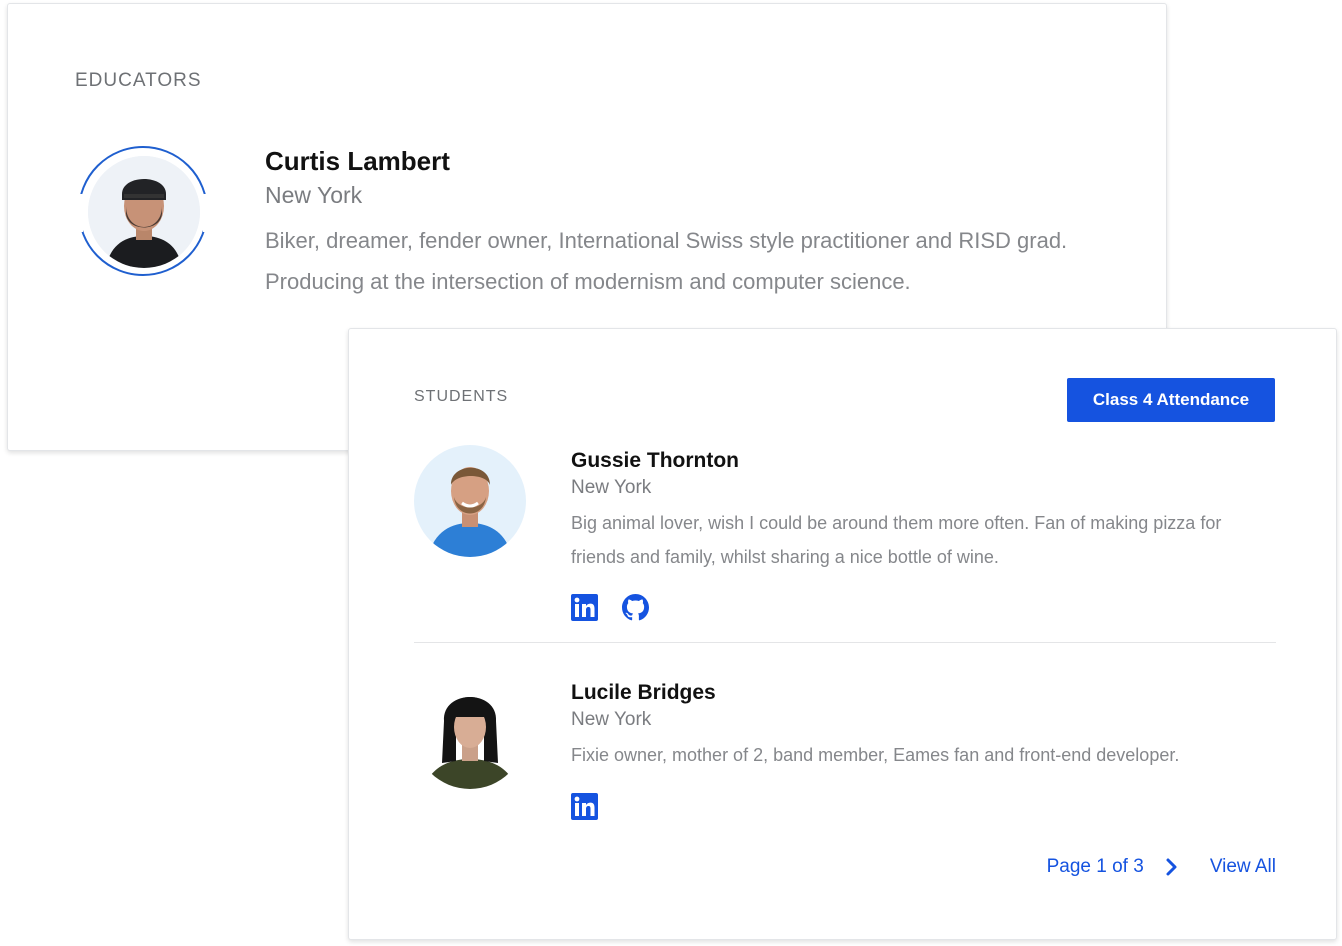 The width and height of the screenshot is (1342, 946). What do you see at coordinates (314, 195) in the screenshot?
I see `educator-city: New York` at bounding box center [314, 195].